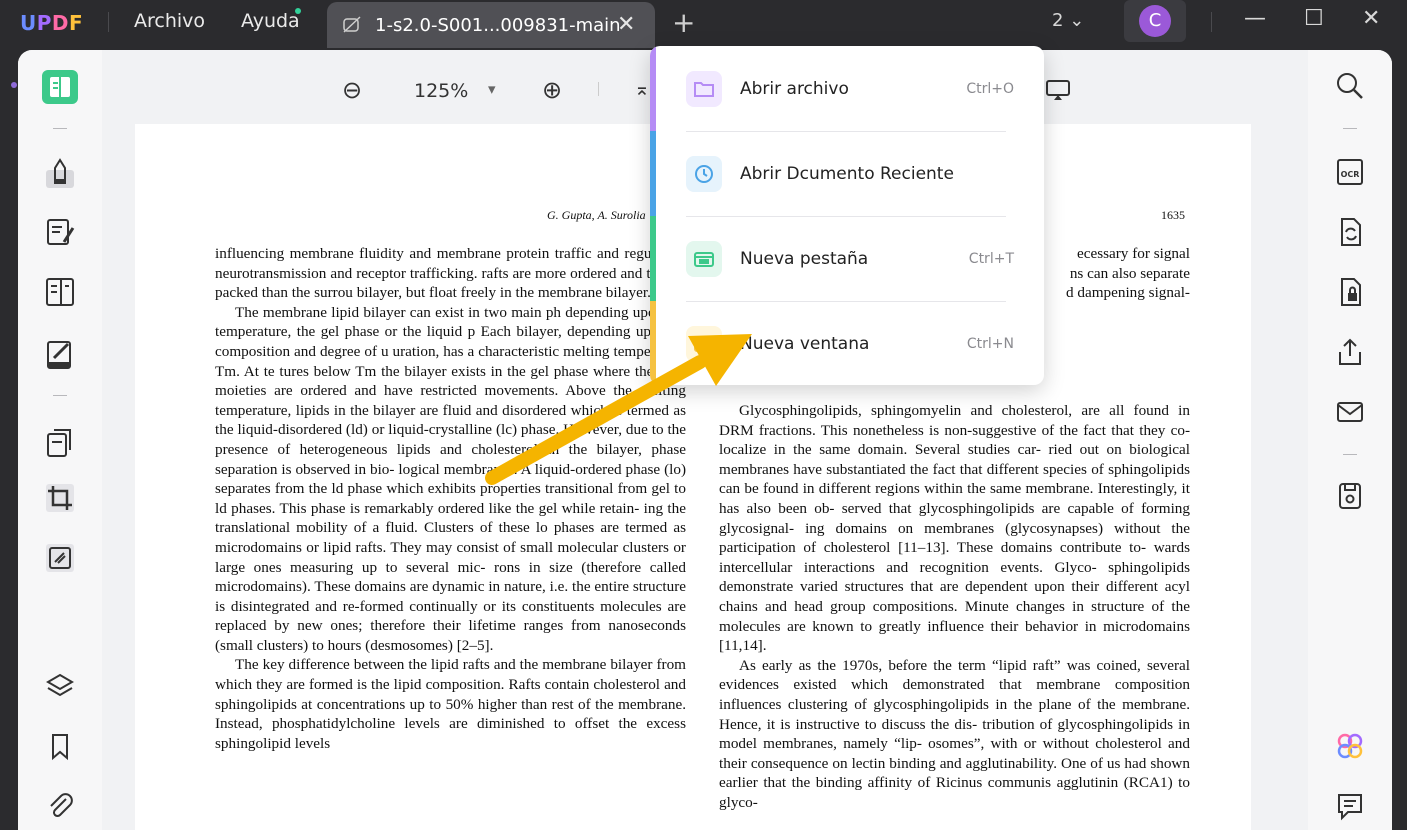 The width and height of the screenshot is (1407, 830). What do you see at coordinates (60, 292) in the screenshot?
I see `page-layout-icon` at bounding box center [60, 292].